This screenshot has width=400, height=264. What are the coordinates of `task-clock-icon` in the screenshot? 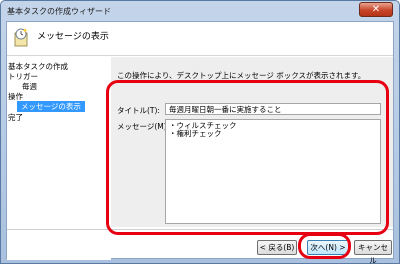 It's located at (21, 37).